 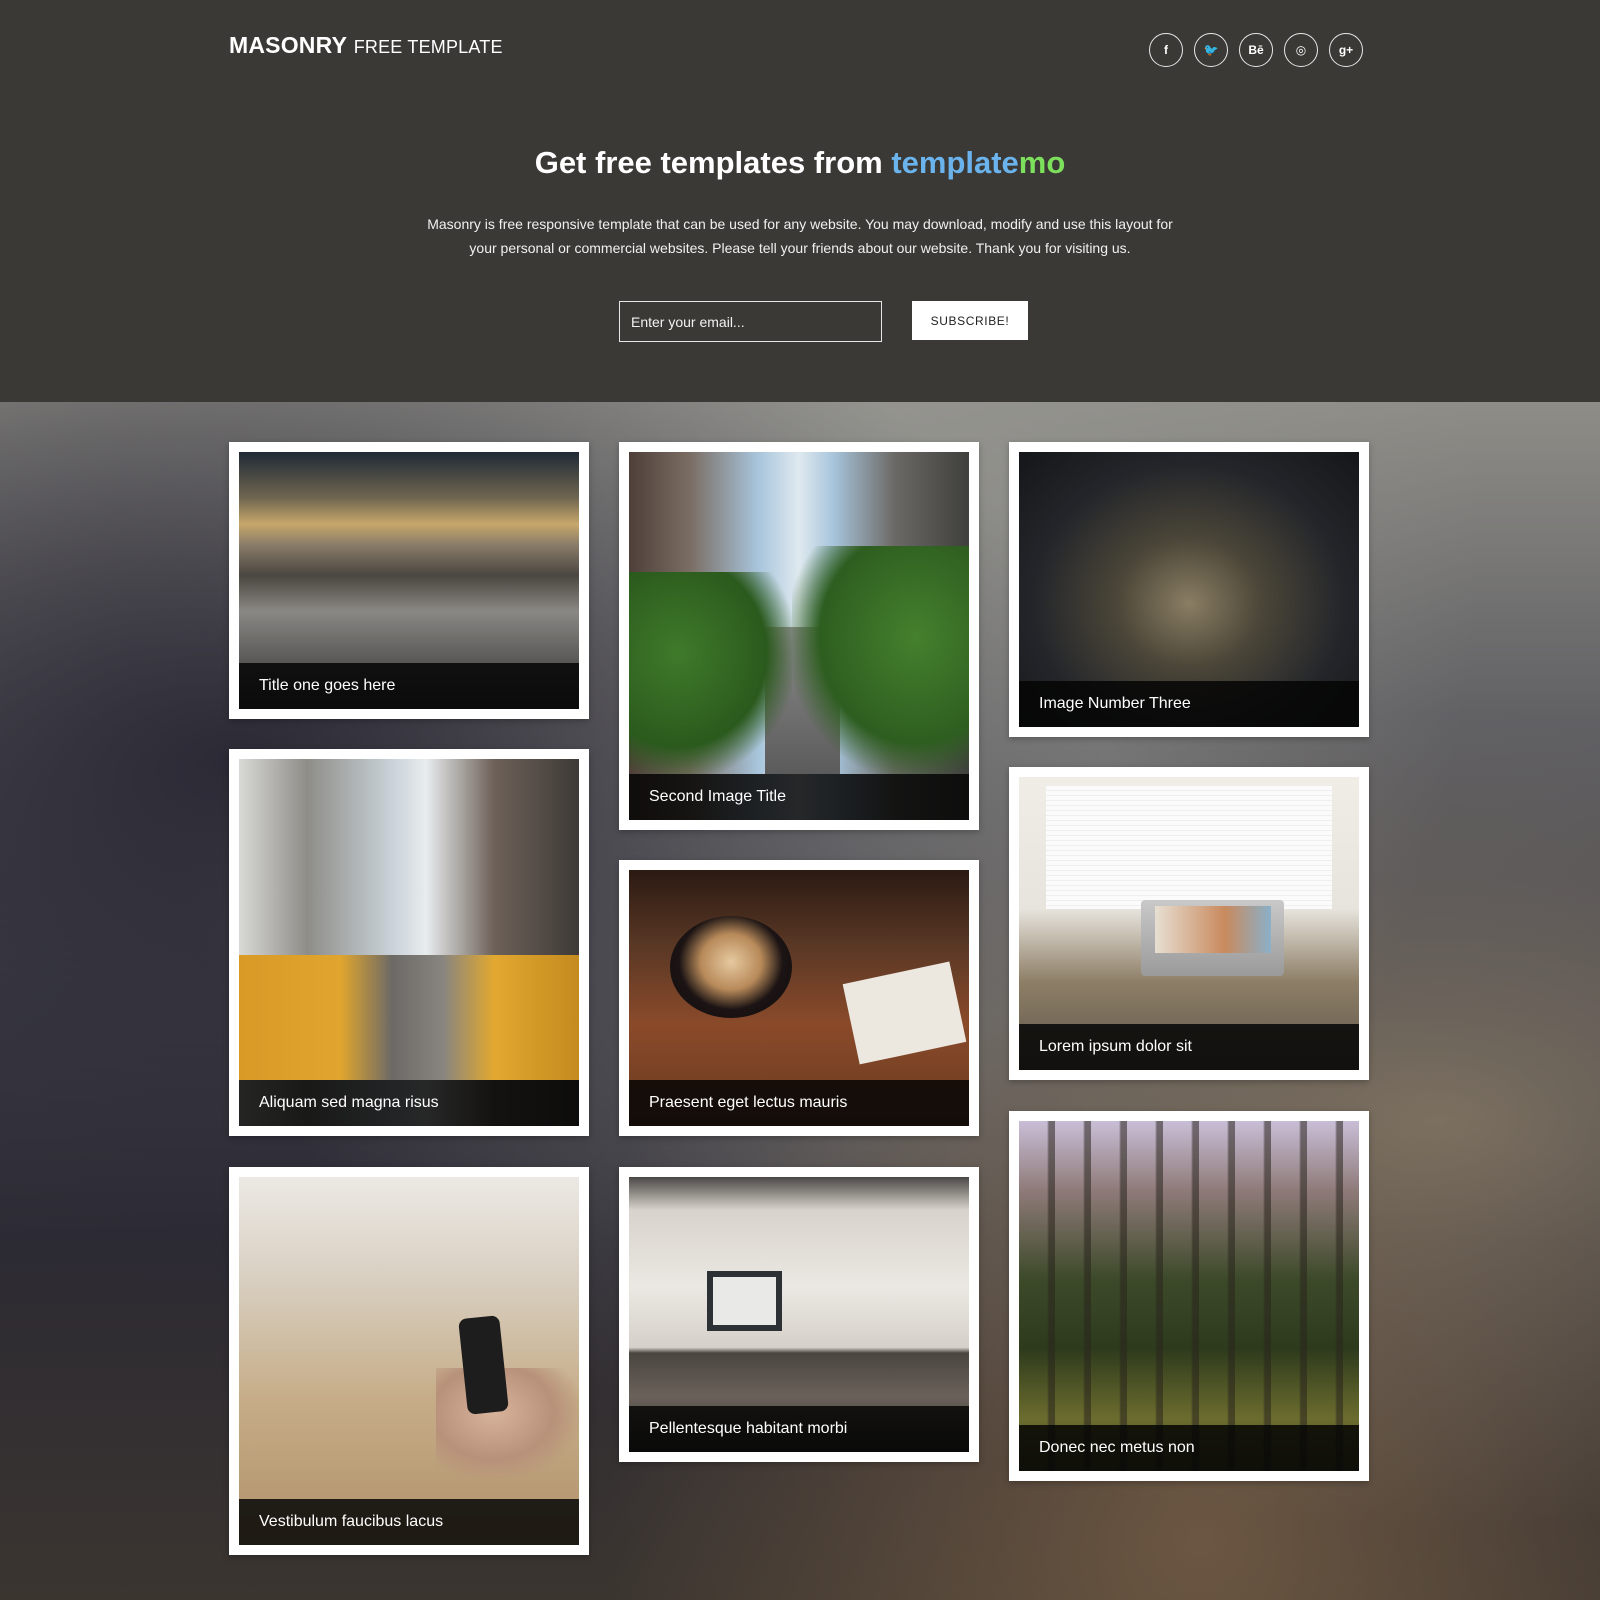 I want to click on photo-detail-tree-trunks, so click(x=1189, y=1296).